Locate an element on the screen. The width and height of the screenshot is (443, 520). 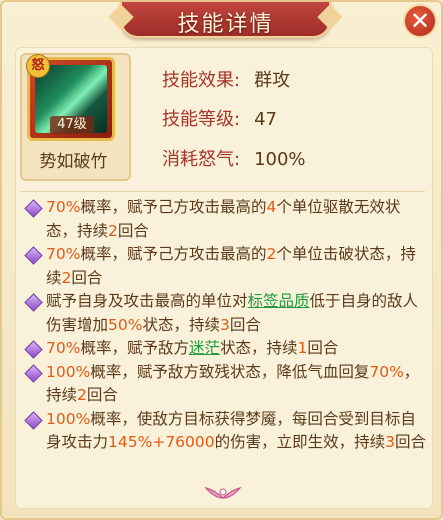
attribute-label: 技能效果: is located at coordinates (201, 80).